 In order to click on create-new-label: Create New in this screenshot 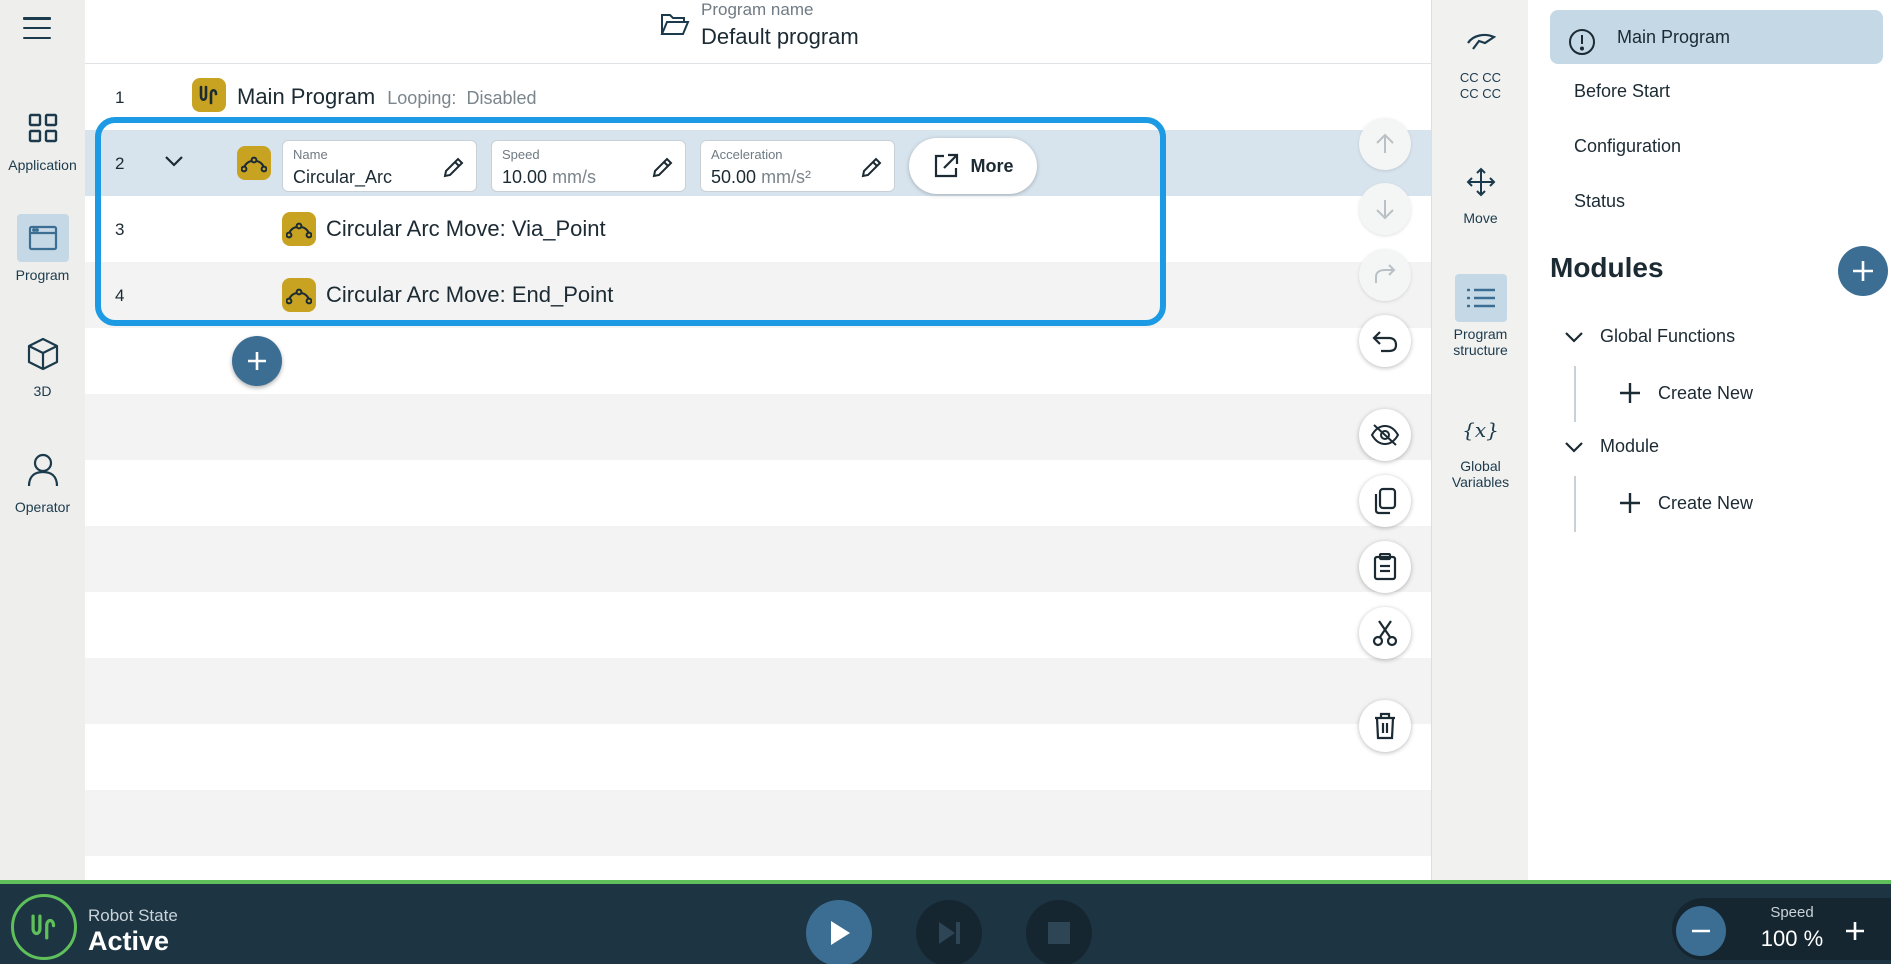, I will do `click(1706, 392)`.